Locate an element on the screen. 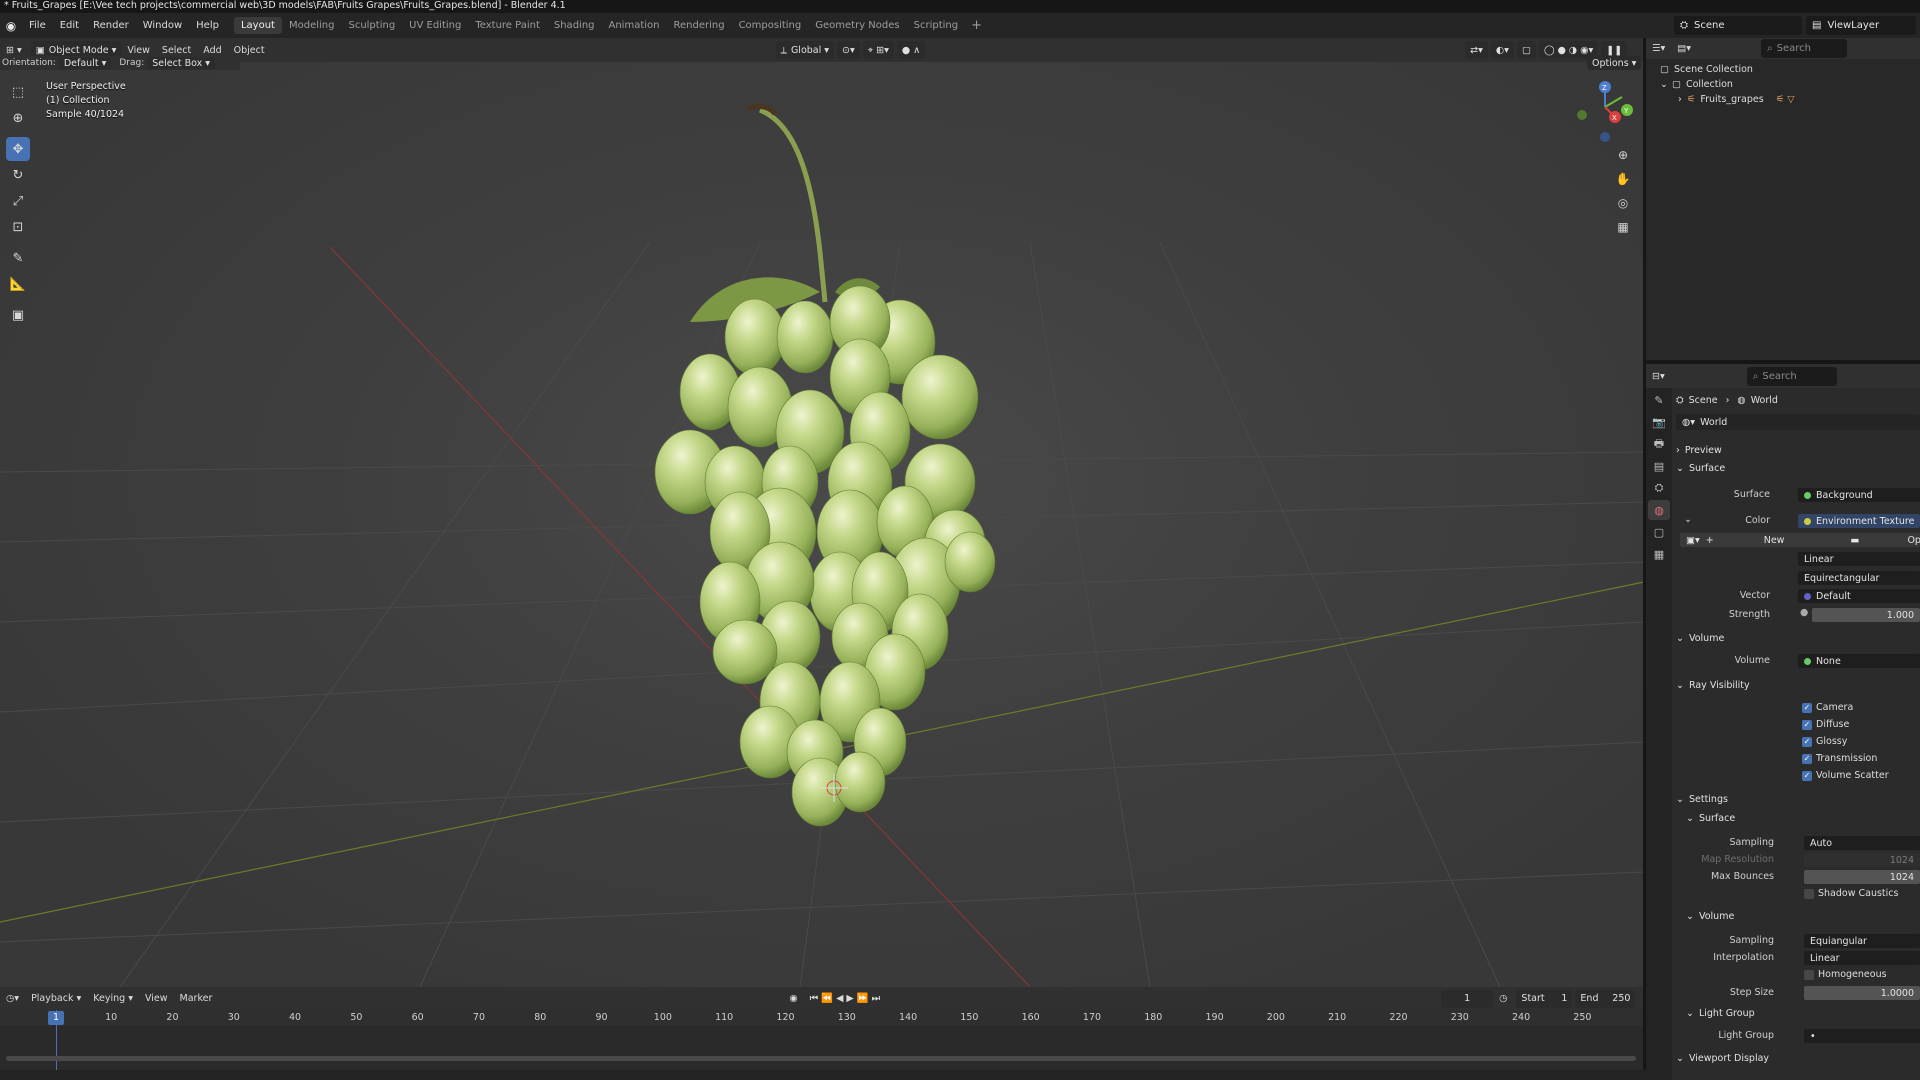 This screenshot has height=1080, width=1920. light-group-field: • is located at coordinates (1862, 1036).